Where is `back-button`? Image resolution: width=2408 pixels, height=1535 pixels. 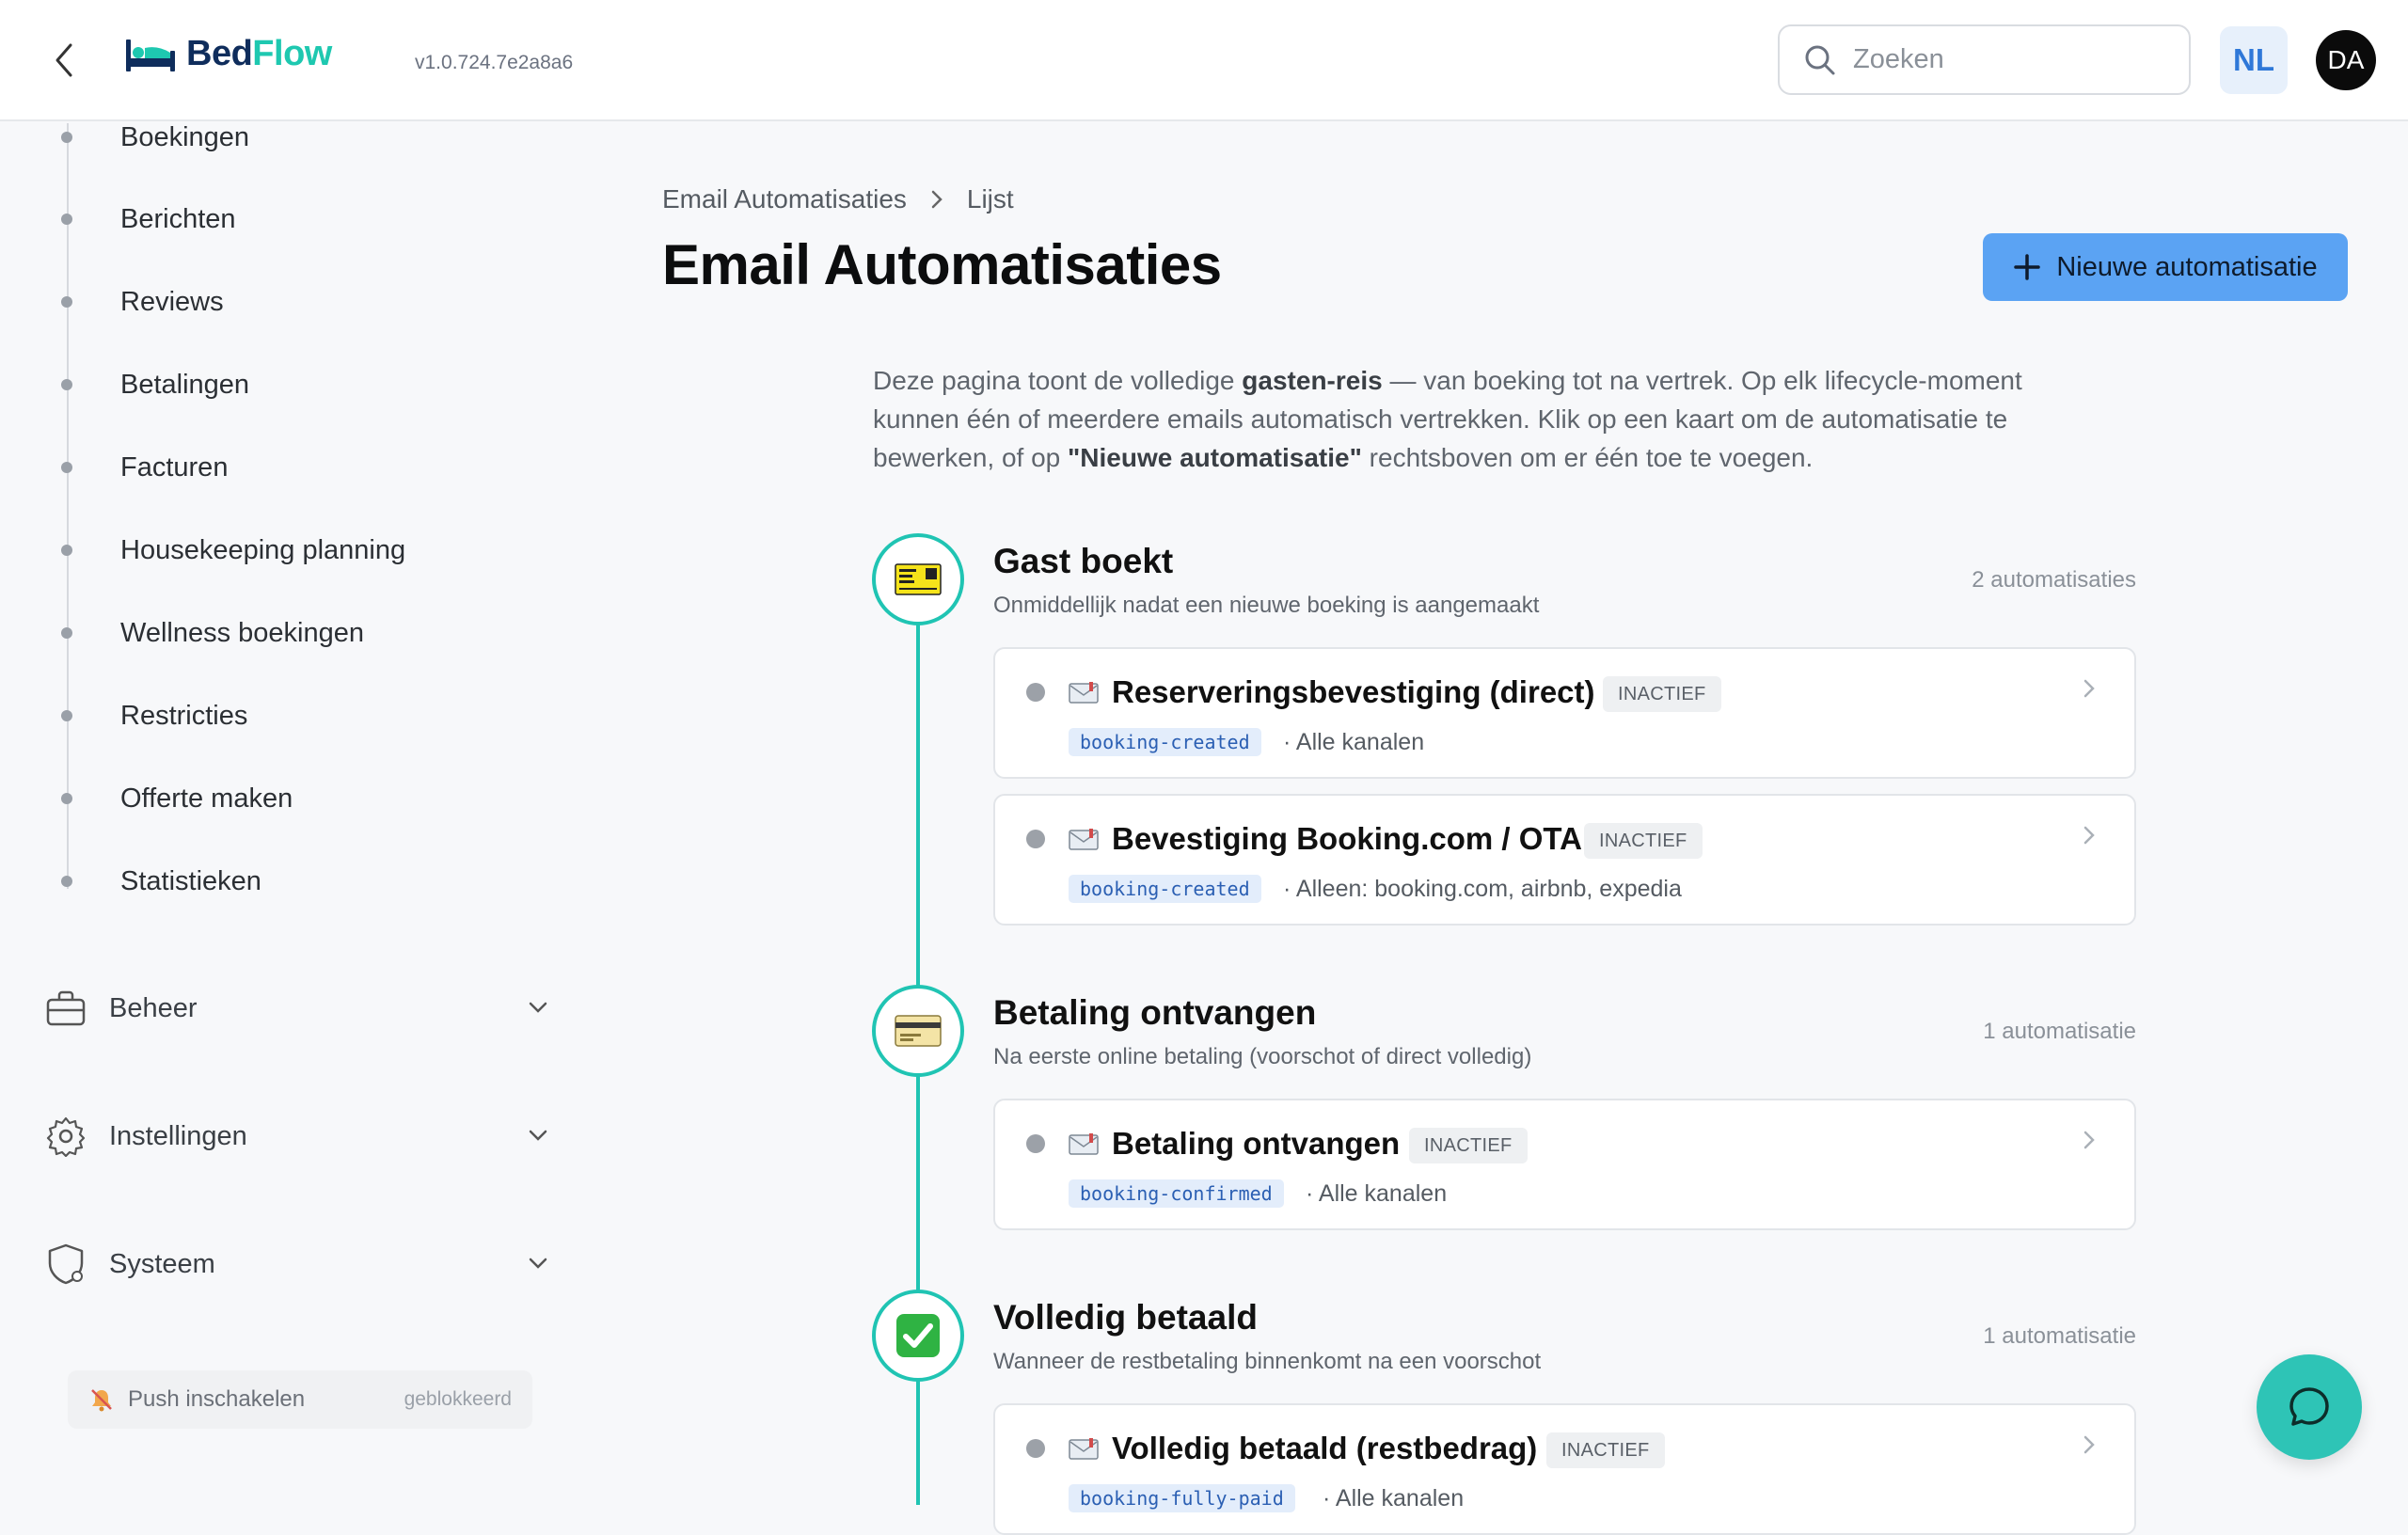 back-button is located at coordinates (64, 60).